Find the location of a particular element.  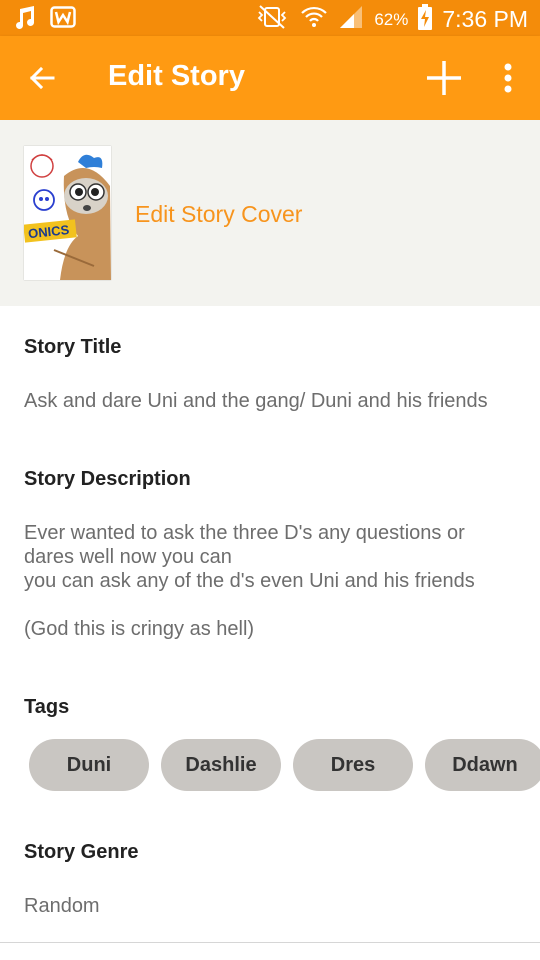

back-button is located at coordinates (42, 80).